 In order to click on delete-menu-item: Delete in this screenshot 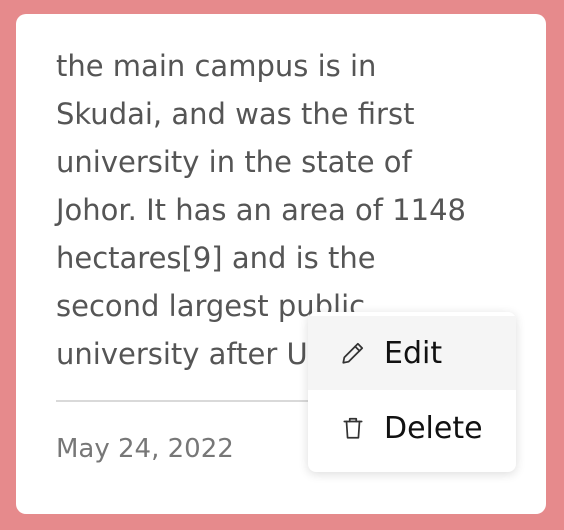, I will do `click(412, 428)`.